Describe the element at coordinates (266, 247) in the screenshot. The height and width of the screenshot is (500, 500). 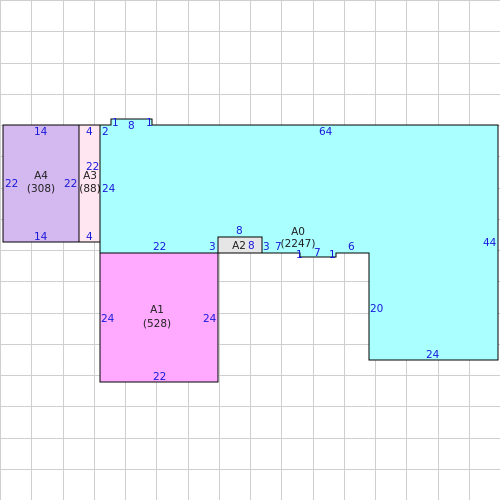
I see `dim-a0-step-b: 3` at that location.